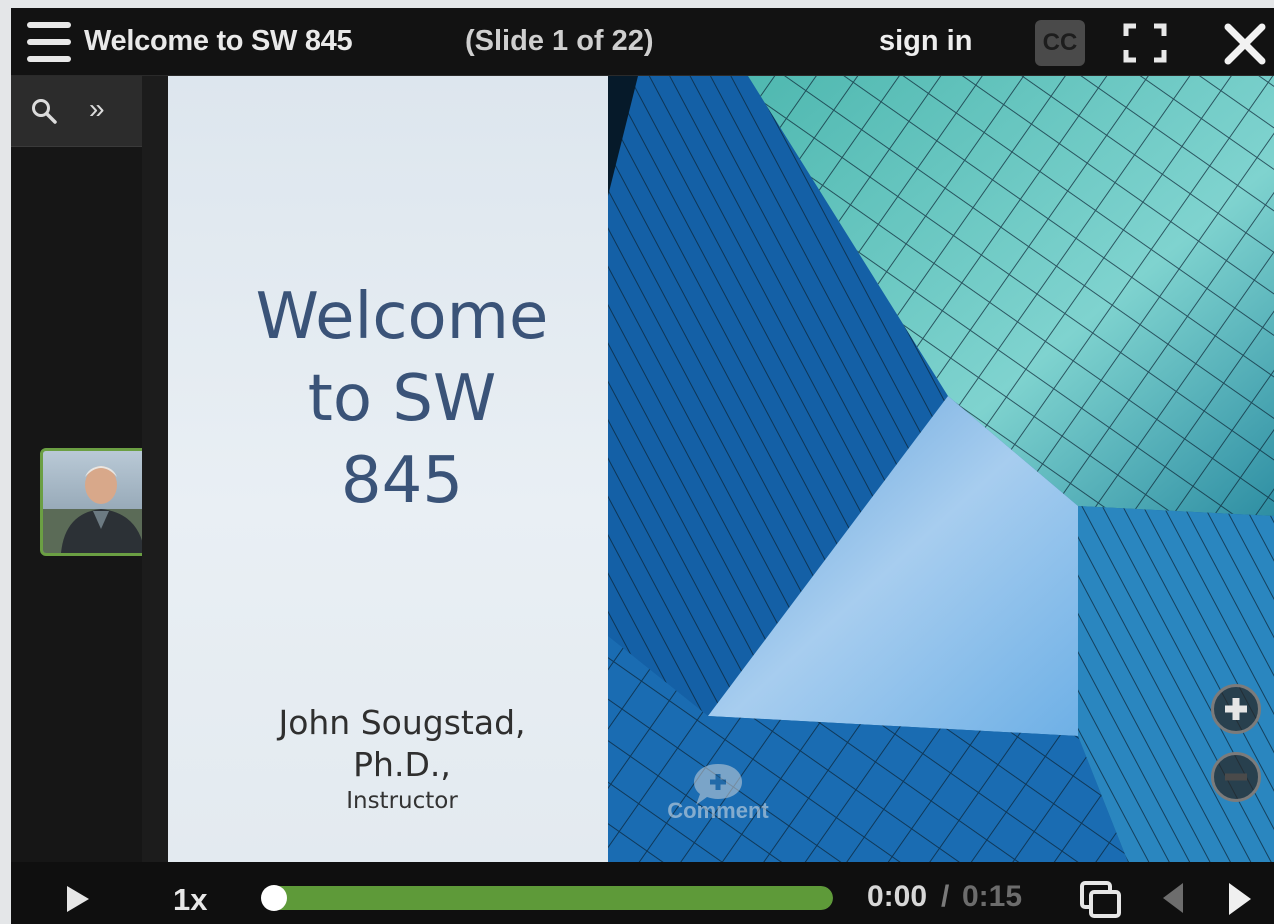  I want to click on author-role: Instructor, so click(402, 801).